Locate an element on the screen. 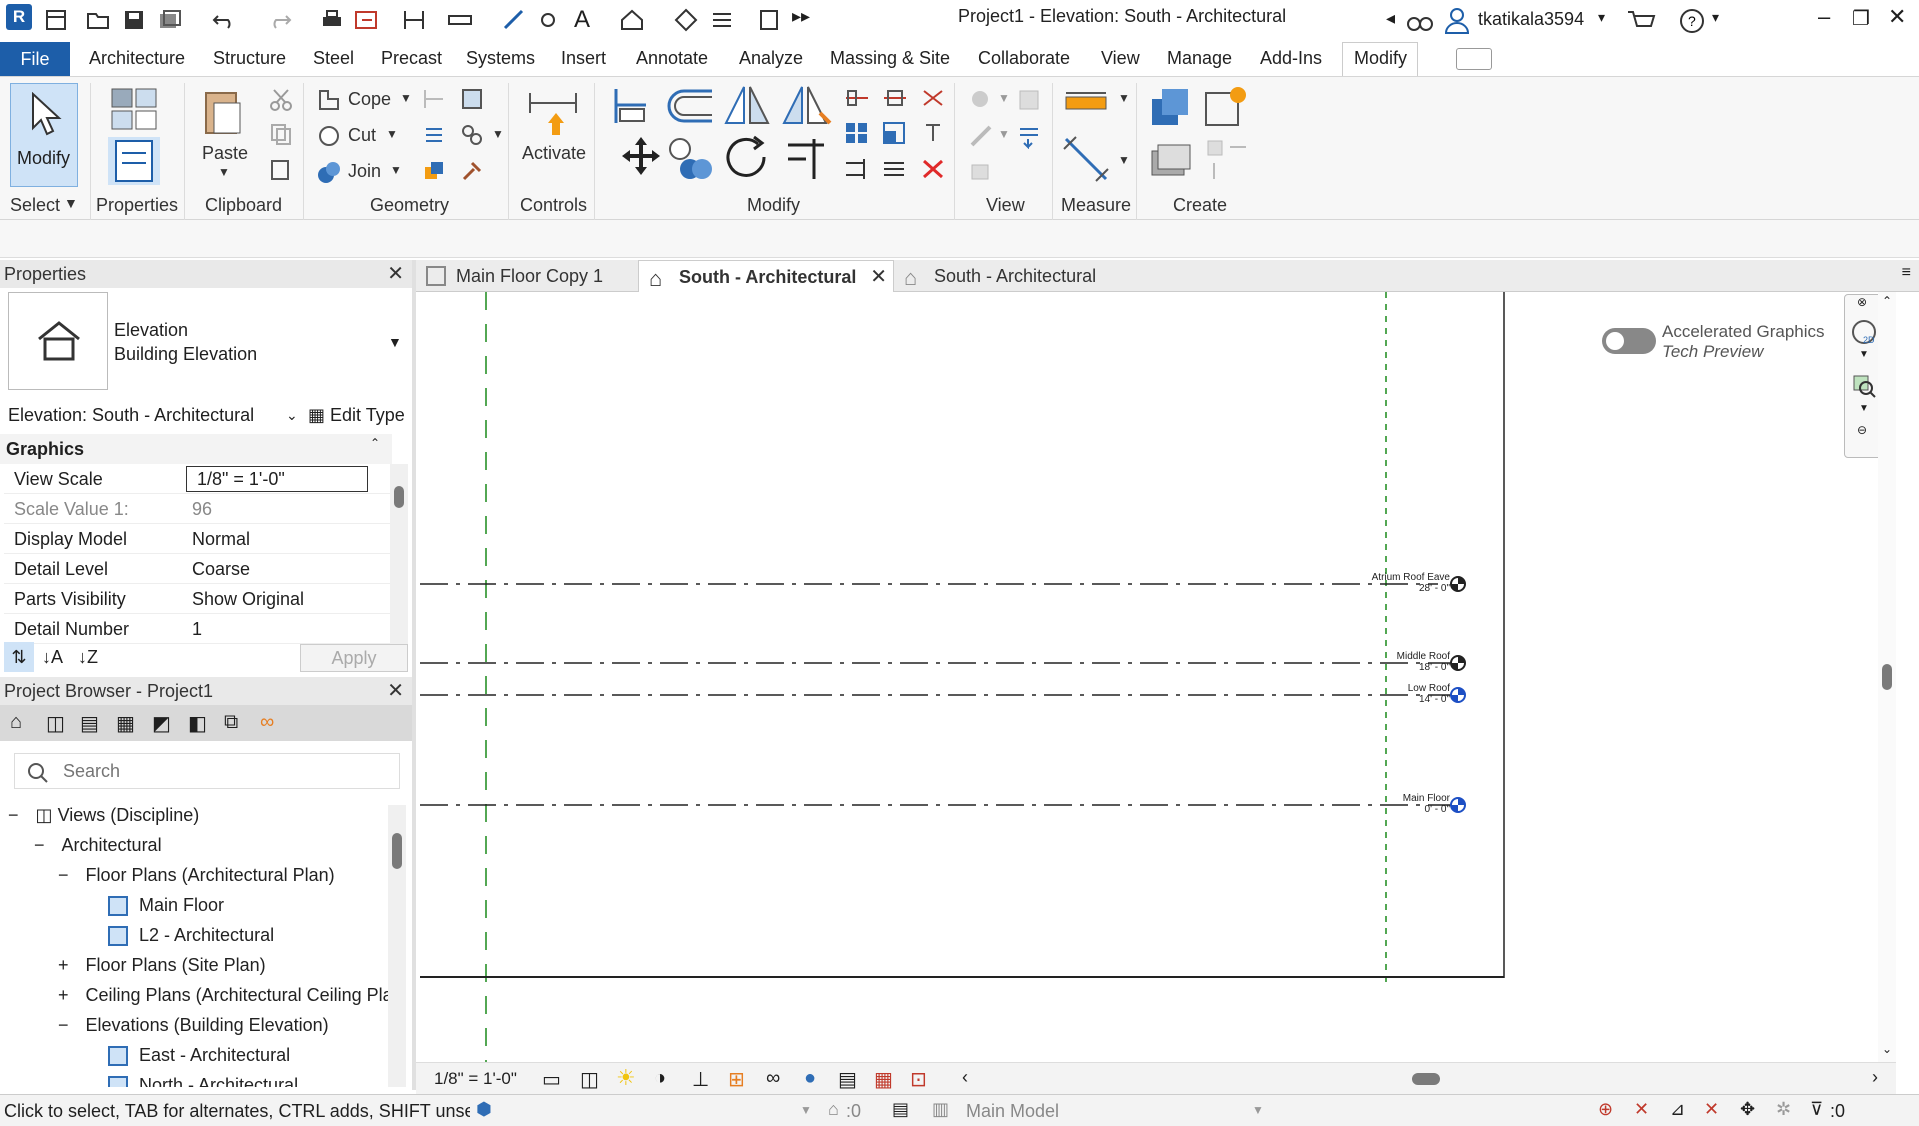 This screenshot has height=1126, width=1919. split-with-gap-icon is located at coordinates (895, 98).